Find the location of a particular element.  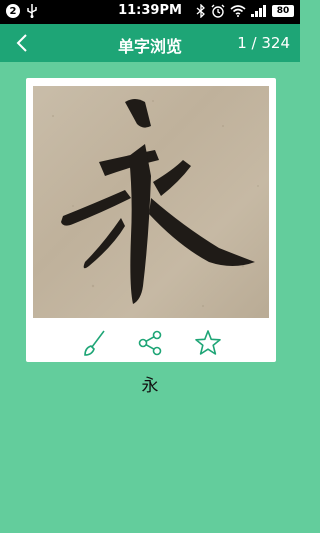

wifi-icon is located at coordinates (238, 11).